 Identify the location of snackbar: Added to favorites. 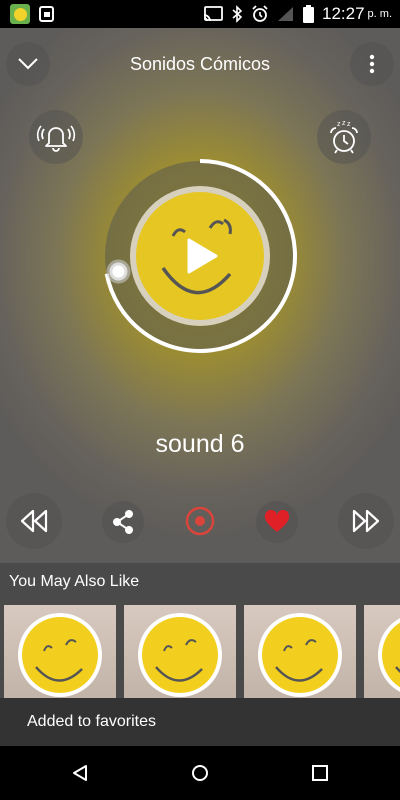
(200, 722).